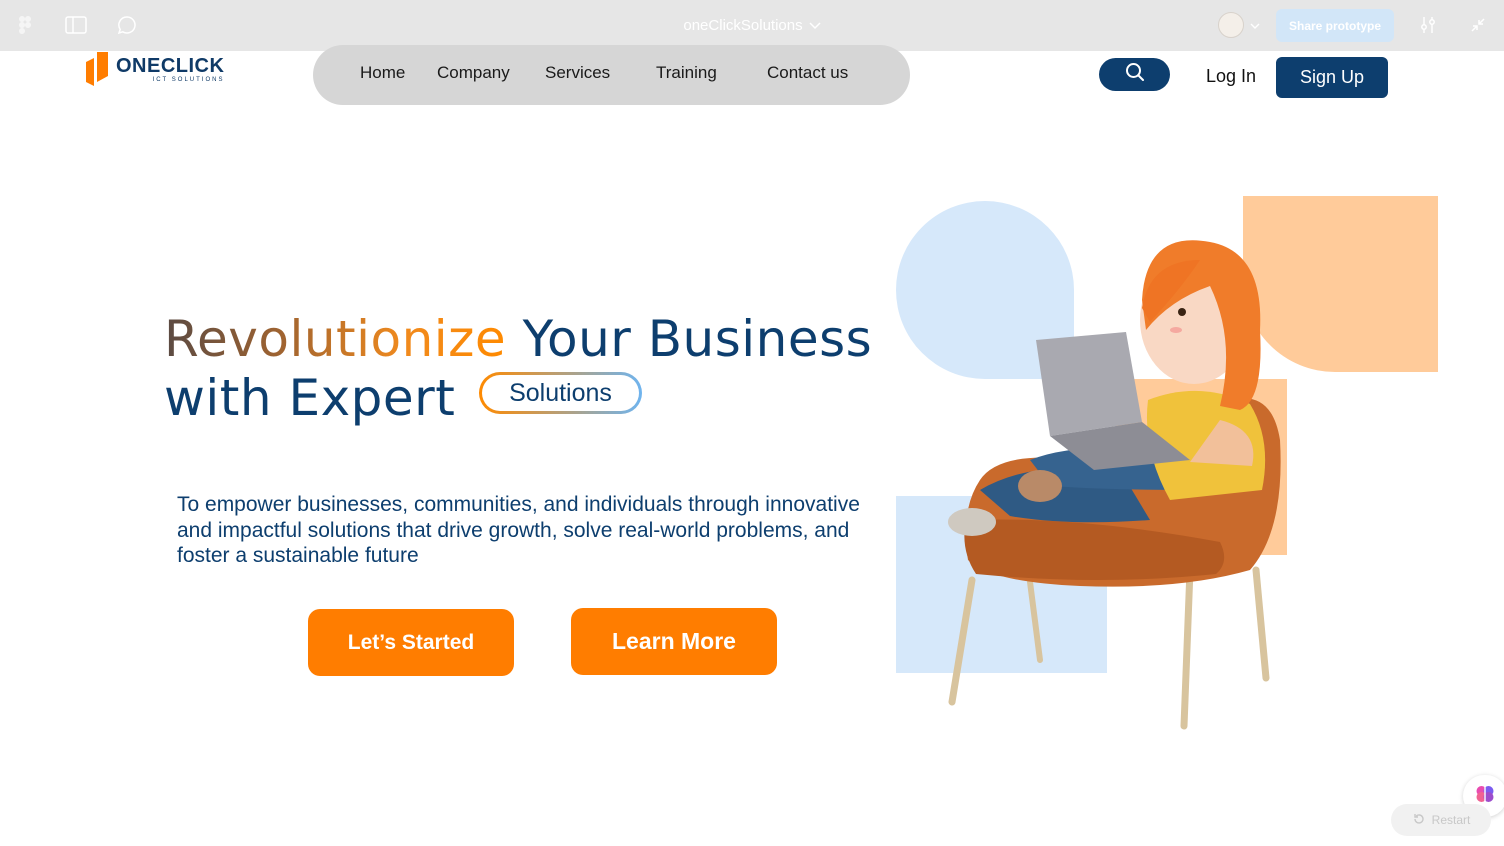 The height and width of the screenshot is (846, 1504). Describe the element at coordinates (1428, 25) in the screenshot. I see `settings-sliders-icon` at that location.